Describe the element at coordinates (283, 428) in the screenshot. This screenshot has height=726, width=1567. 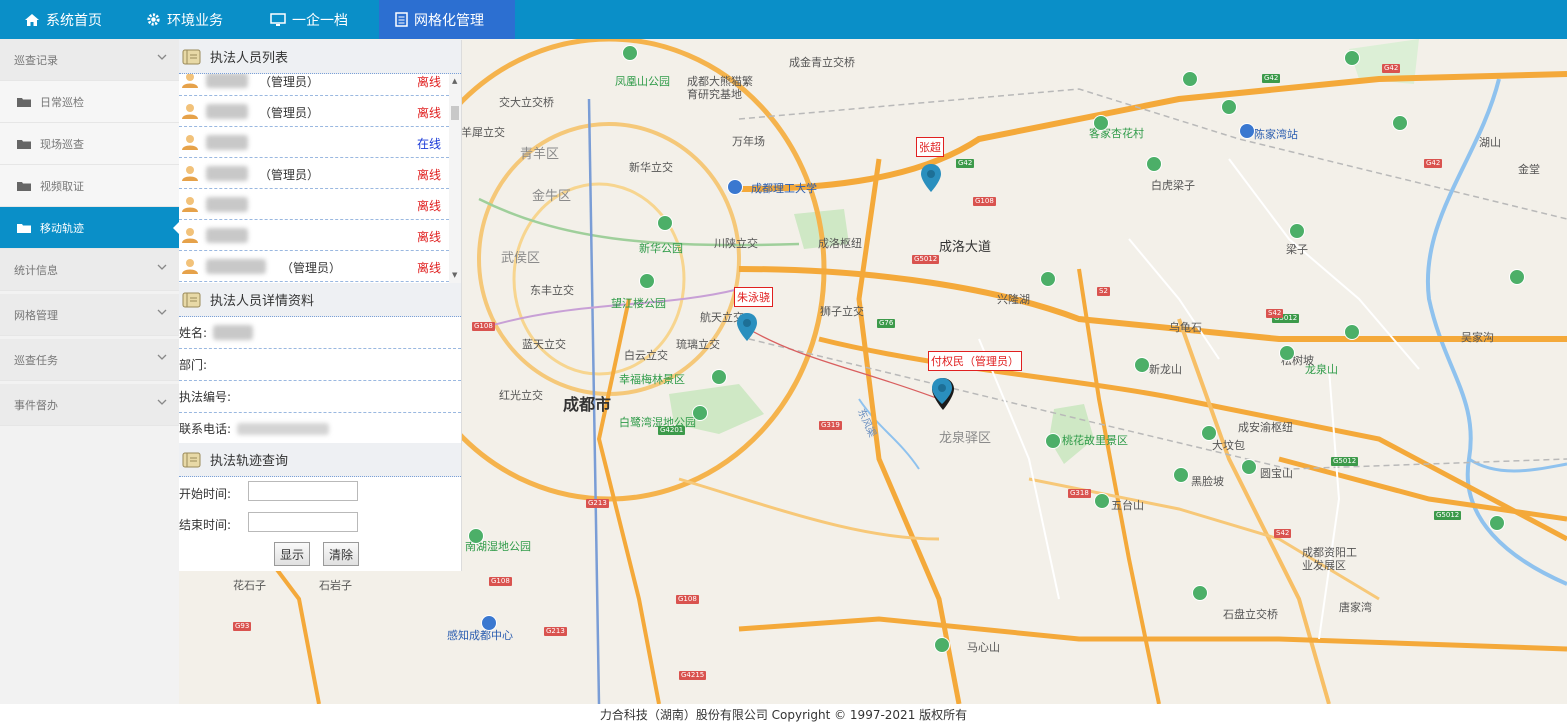
I see `redacted-phone` at that location.